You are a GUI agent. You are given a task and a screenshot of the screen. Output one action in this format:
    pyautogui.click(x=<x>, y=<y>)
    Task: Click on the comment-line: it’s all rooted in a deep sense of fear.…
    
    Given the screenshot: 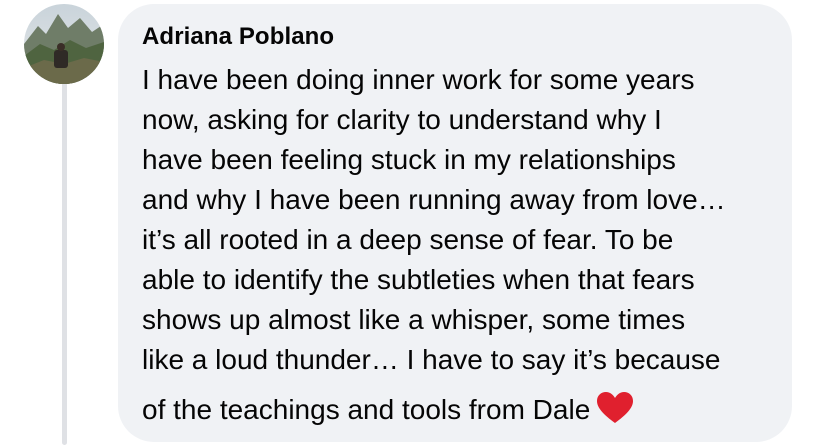 What is the action you would take?
    pyautogui.click(x=408, y=239)
    